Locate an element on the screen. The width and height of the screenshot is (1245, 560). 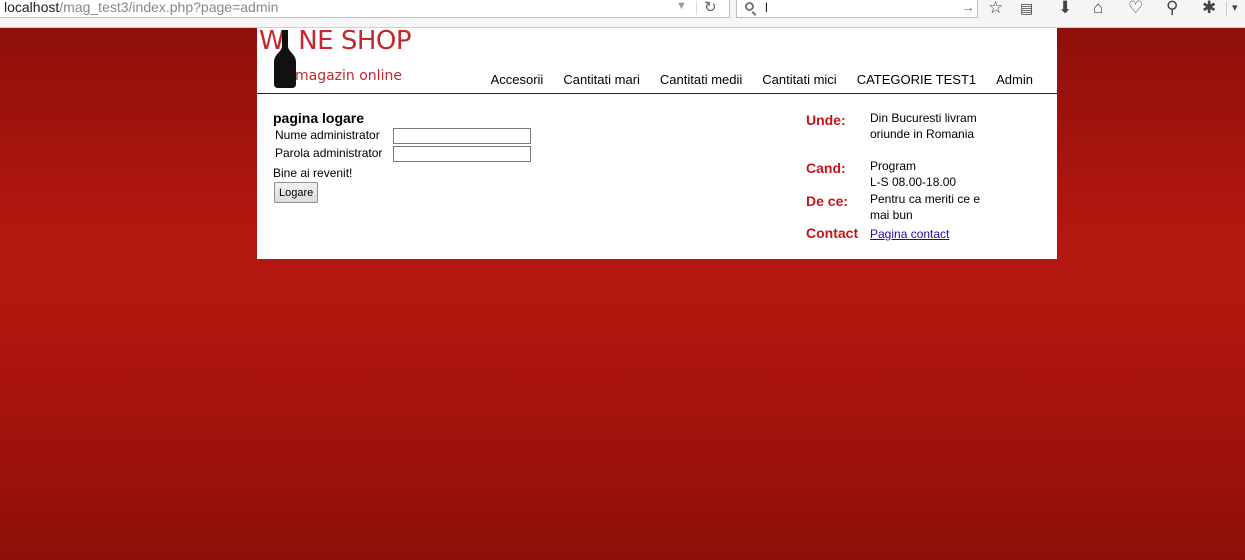
username-row: Nume administrator is located at coordinates (403, 136).